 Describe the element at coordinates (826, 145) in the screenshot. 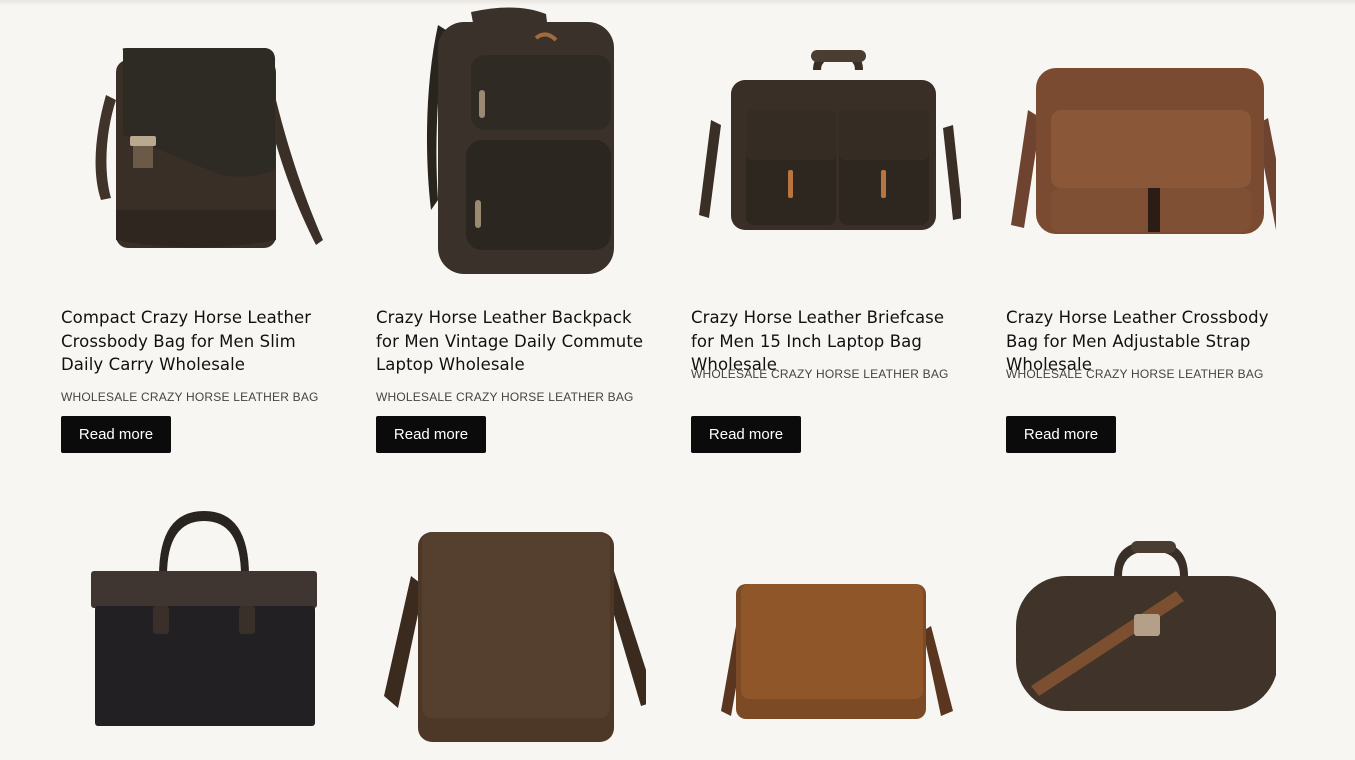

I see `briefcase-image` at that location.